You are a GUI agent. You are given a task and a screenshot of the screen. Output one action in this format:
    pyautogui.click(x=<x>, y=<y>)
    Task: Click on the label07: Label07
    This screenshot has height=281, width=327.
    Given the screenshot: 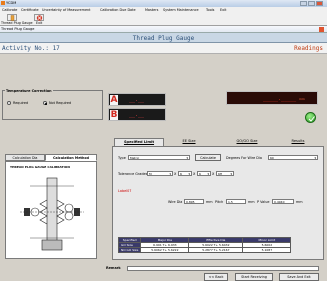 What is the action you would take?
    pyautogui.click(x=125, y=191)
    